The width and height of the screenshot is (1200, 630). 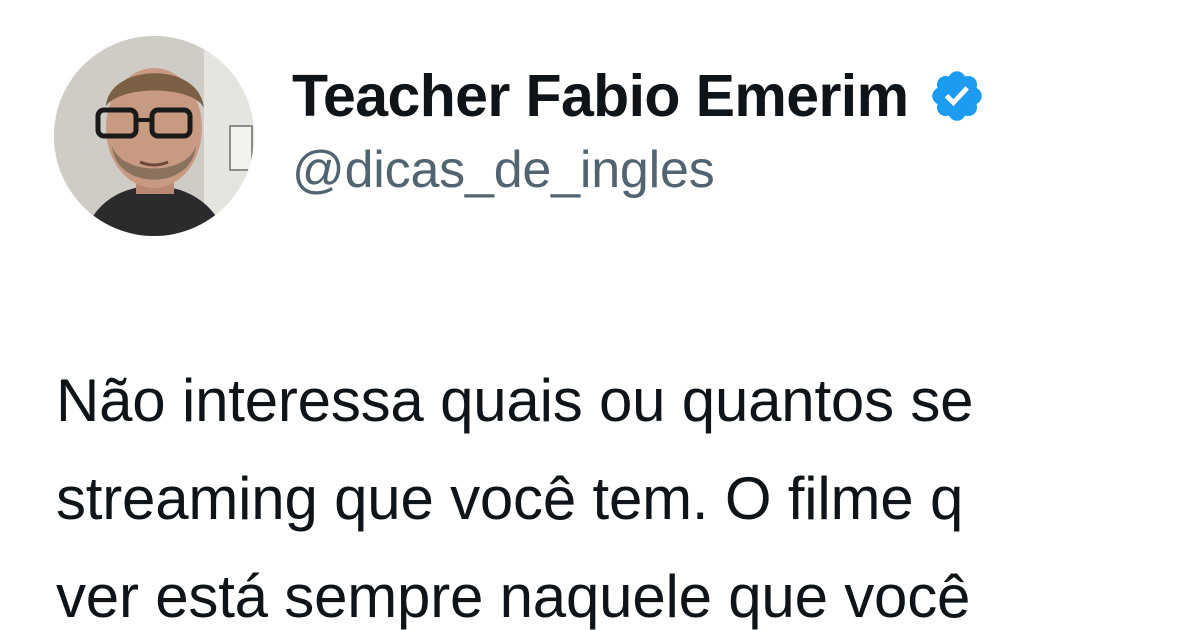 What do you see at coordinates (510, 498) in the screenshot?
I see `tweet-text-line: streaming que você tem. O filme q` at bounding box center [510, 498].